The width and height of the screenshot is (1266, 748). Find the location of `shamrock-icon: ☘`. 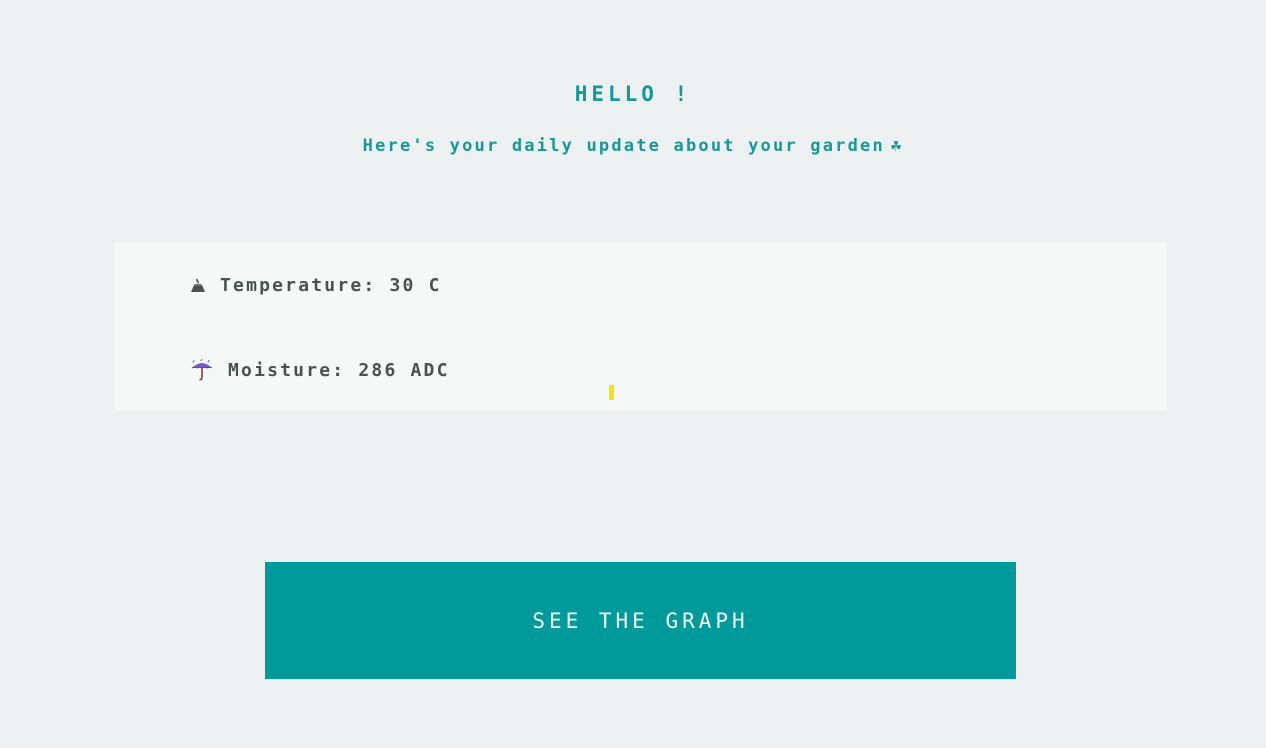

shamrock-icon: ☘ is located at coordinates (897, 146).